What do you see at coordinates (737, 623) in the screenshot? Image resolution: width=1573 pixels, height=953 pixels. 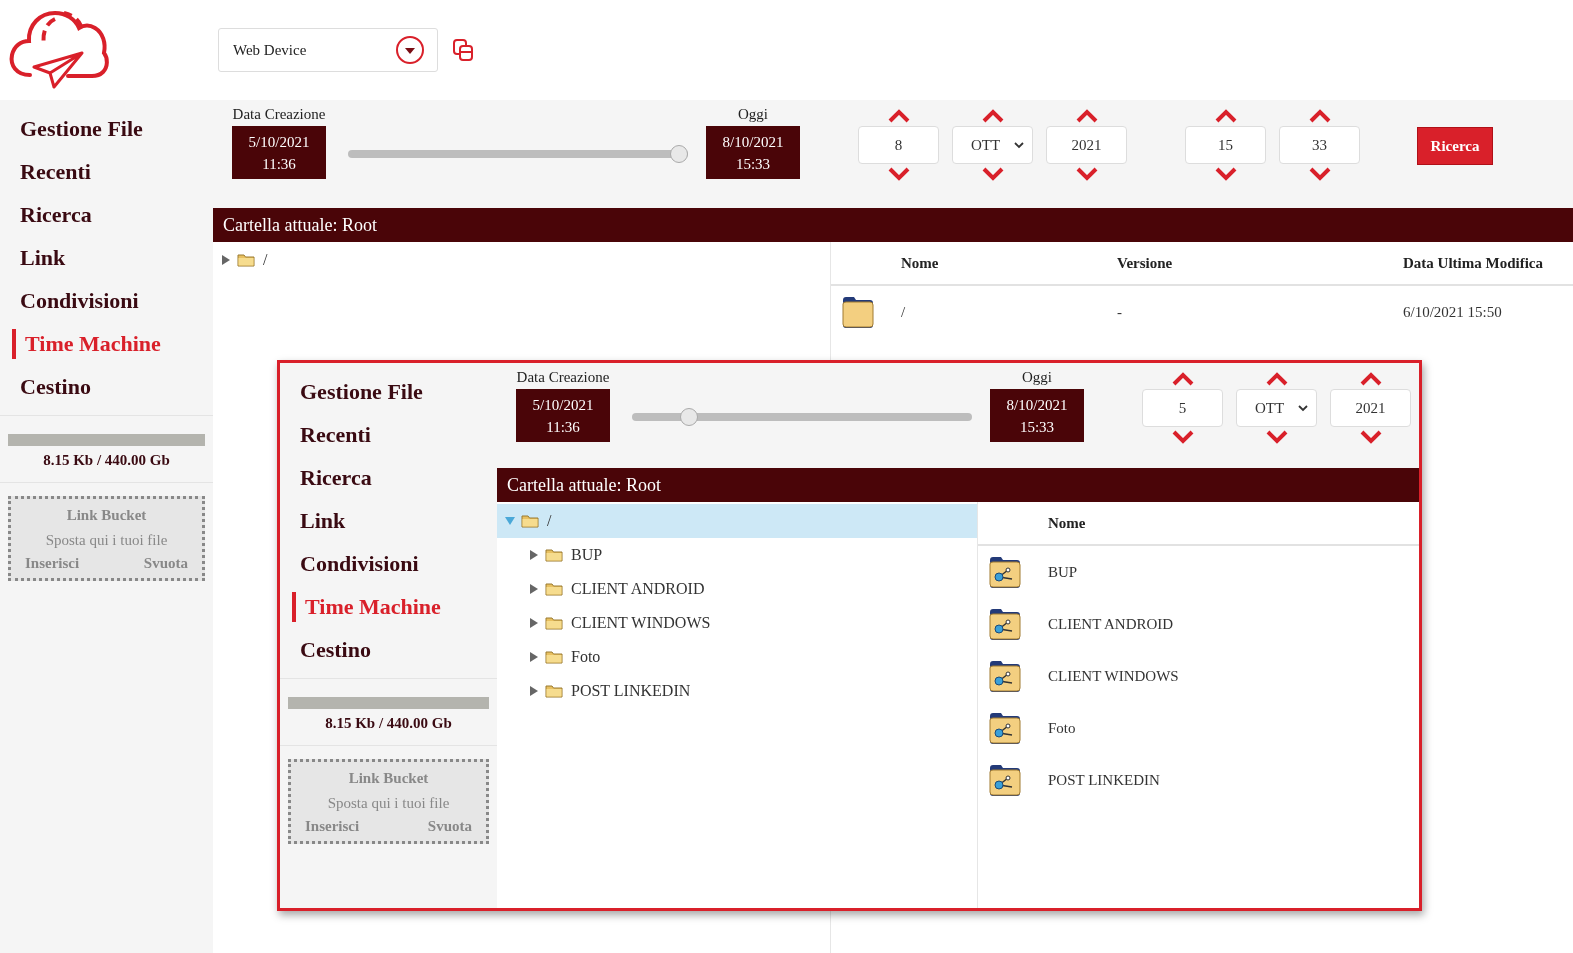 I see `tree-node: CLIENT WINDOWS` at bounding box center [737, 623].